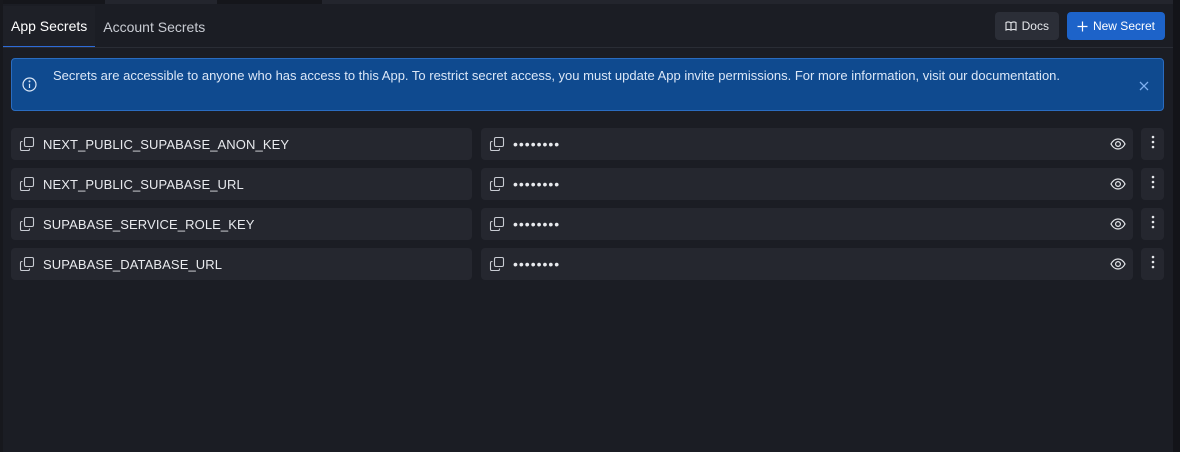 Image resolution: width=1180 pixels, height=452 pixels. What do you see at coordinates (29, 87) in the screenshot?
I see `info-icon` at bounding box center [29, 87].